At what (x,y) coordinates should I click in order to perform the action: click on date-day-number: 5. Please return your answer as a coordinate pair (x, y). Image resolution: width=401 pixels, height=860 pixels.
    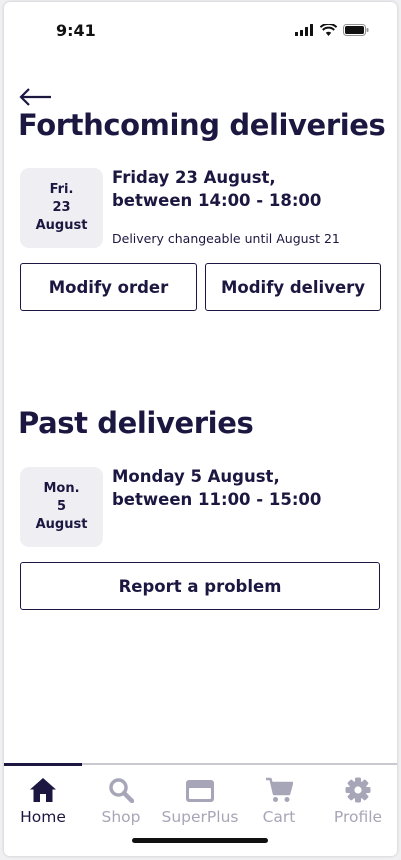
    Looking at the image, I should click on (61, 506).